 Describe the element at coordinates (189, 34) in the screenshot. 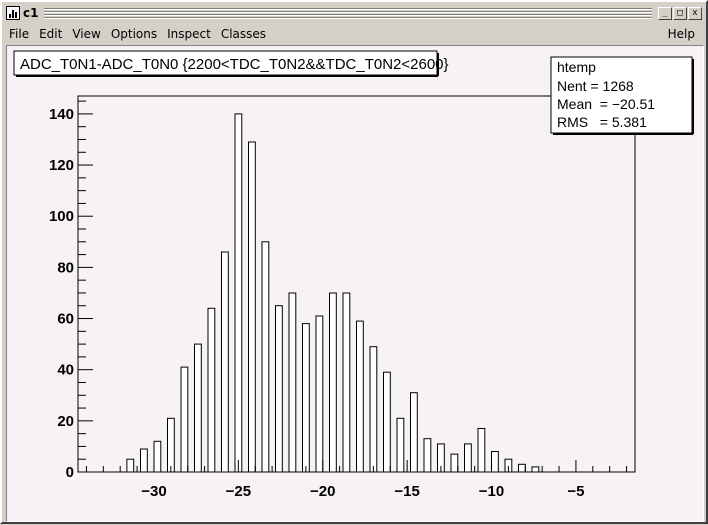

I see `menu-inspect: Inspect` at that location.